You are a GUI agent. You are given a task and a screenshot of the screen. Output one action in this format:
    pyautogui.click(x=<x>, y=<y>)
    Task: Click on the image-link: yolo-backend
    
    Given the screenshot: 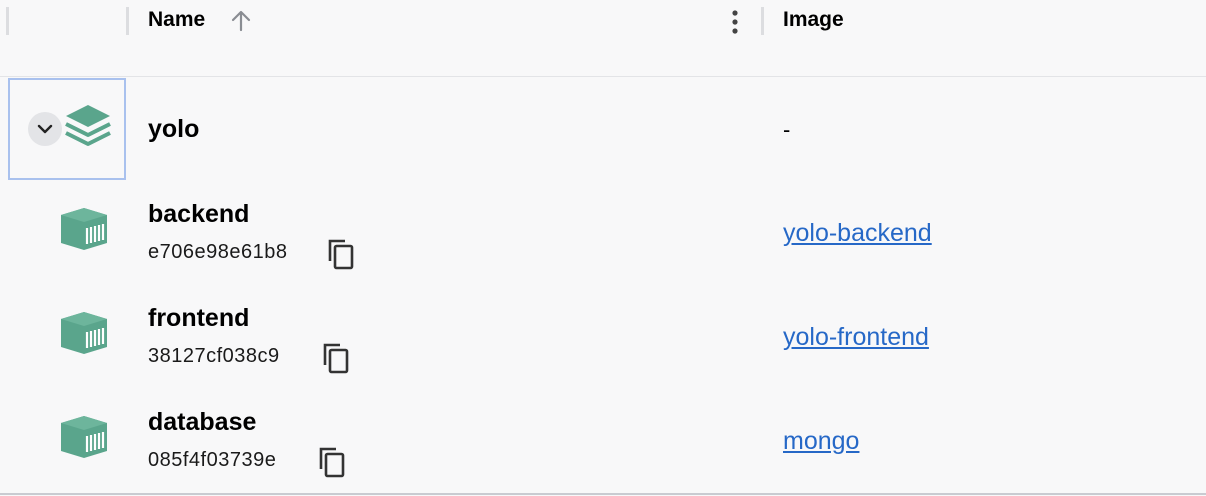 What is the action you would take?
    pyautogui.click(x=857, y=233)
    